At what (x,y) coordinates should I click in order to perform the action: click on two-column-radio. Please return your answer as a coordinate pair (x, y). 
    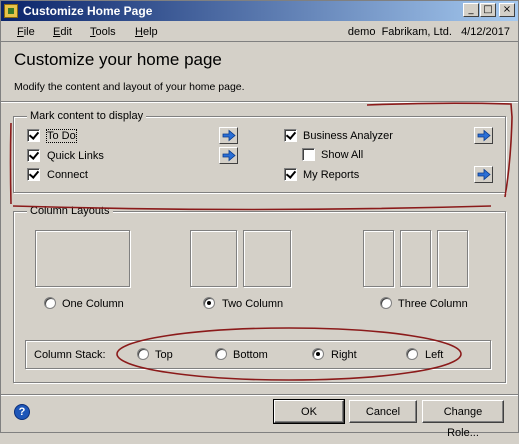
    Looking at the image, I should click on (209, 303).